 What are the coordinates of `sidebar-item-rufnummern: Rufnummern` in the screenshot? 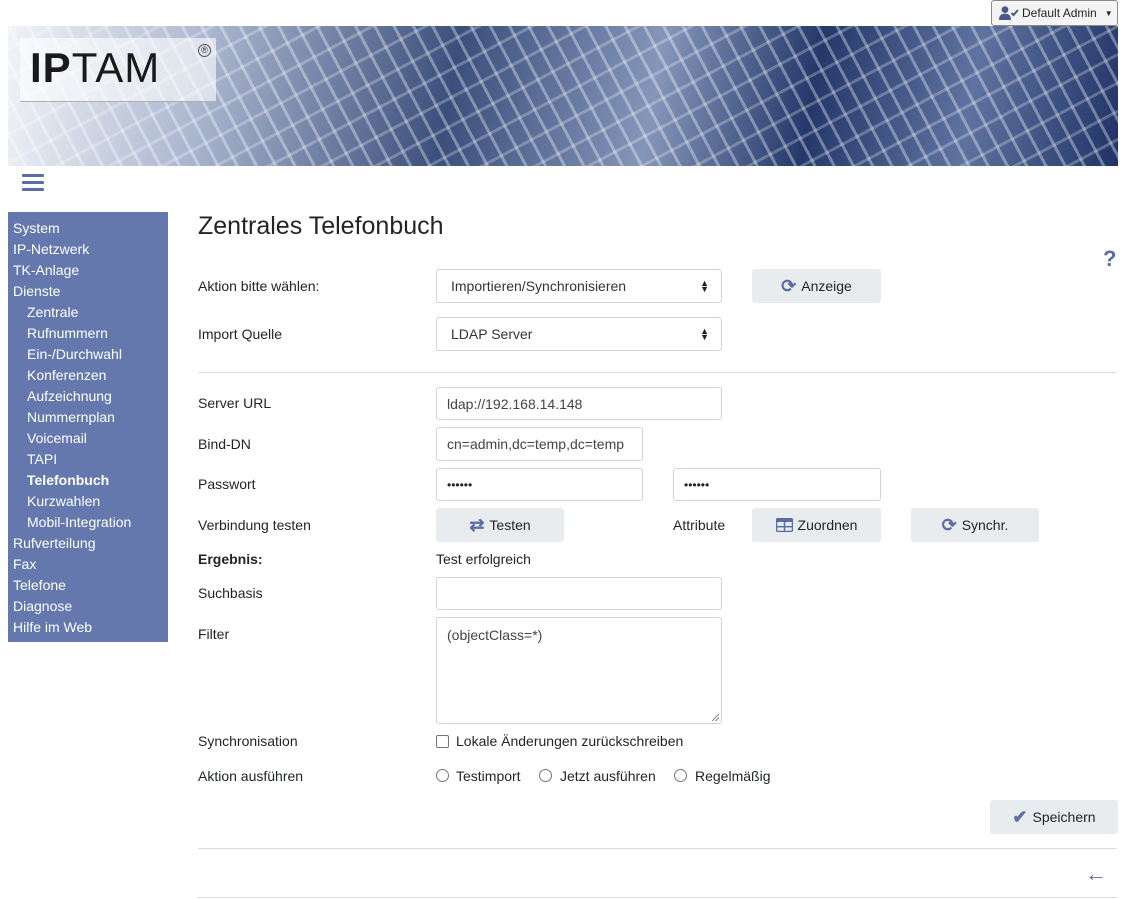 It's located at (88, 333).